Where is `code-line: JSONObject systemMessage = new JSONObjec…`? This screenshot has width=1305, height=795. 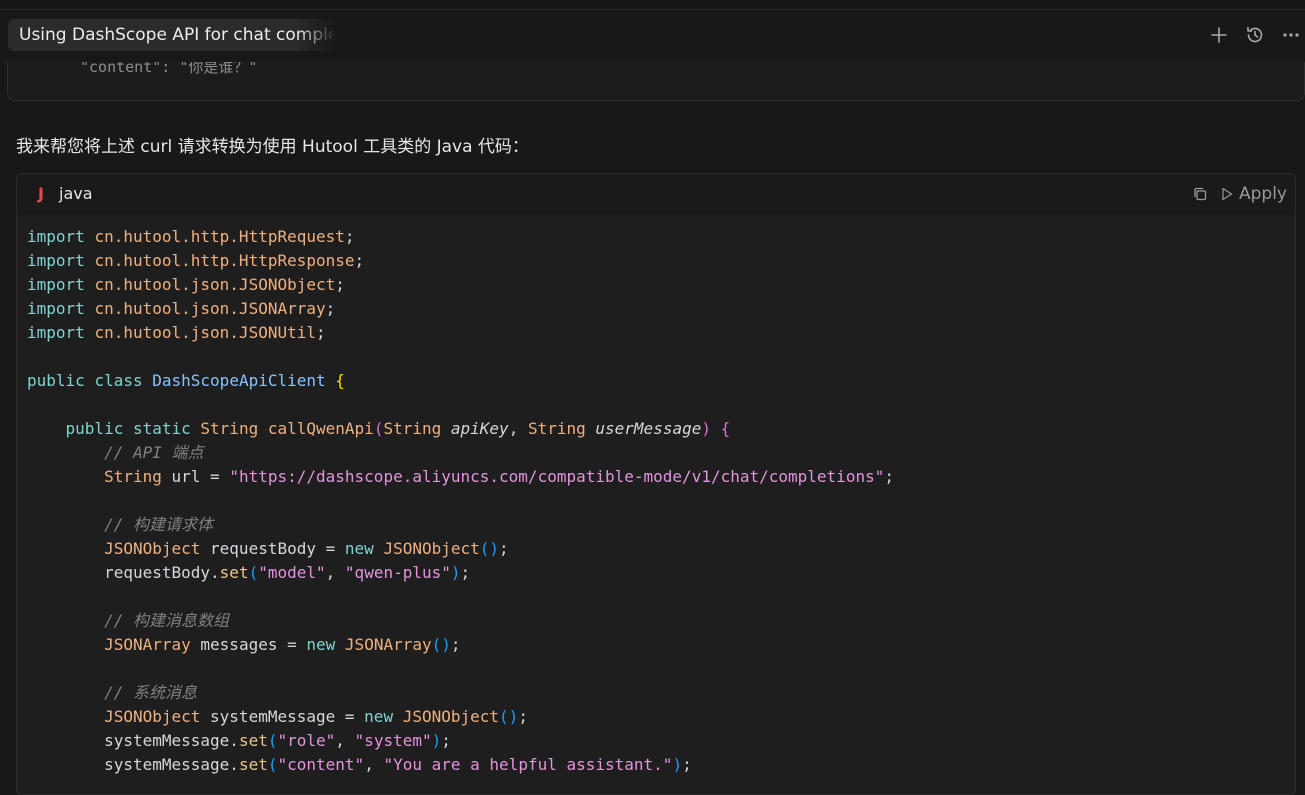 code-line: JSONObject systemMessage = new JSONObjec… is located at coordinates (460, 717).